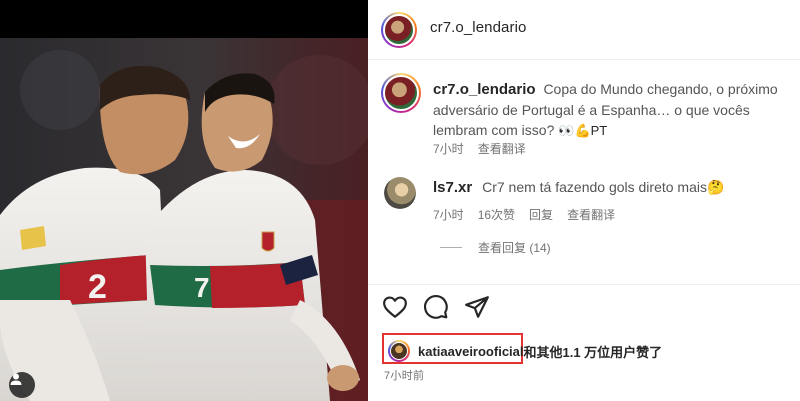 This screenshot has height=401, width=800. I want to click on svg-text: 2, so click(97, 287).